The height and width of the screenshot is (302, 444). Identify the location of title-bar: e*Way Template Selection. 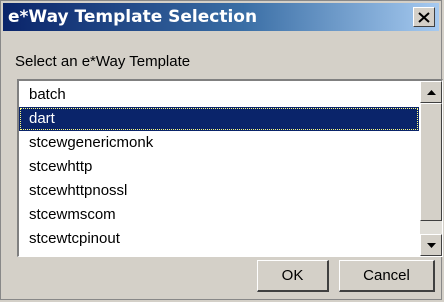
(221, 17).